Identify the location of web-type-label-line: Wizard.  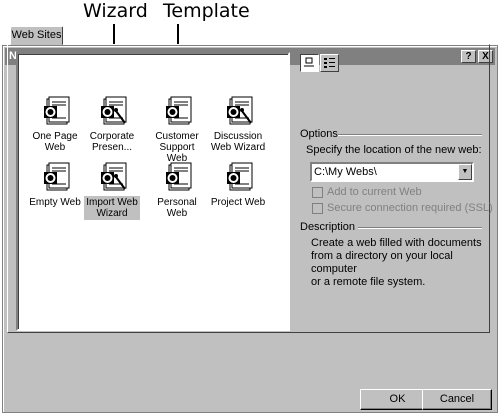
(112, 213).